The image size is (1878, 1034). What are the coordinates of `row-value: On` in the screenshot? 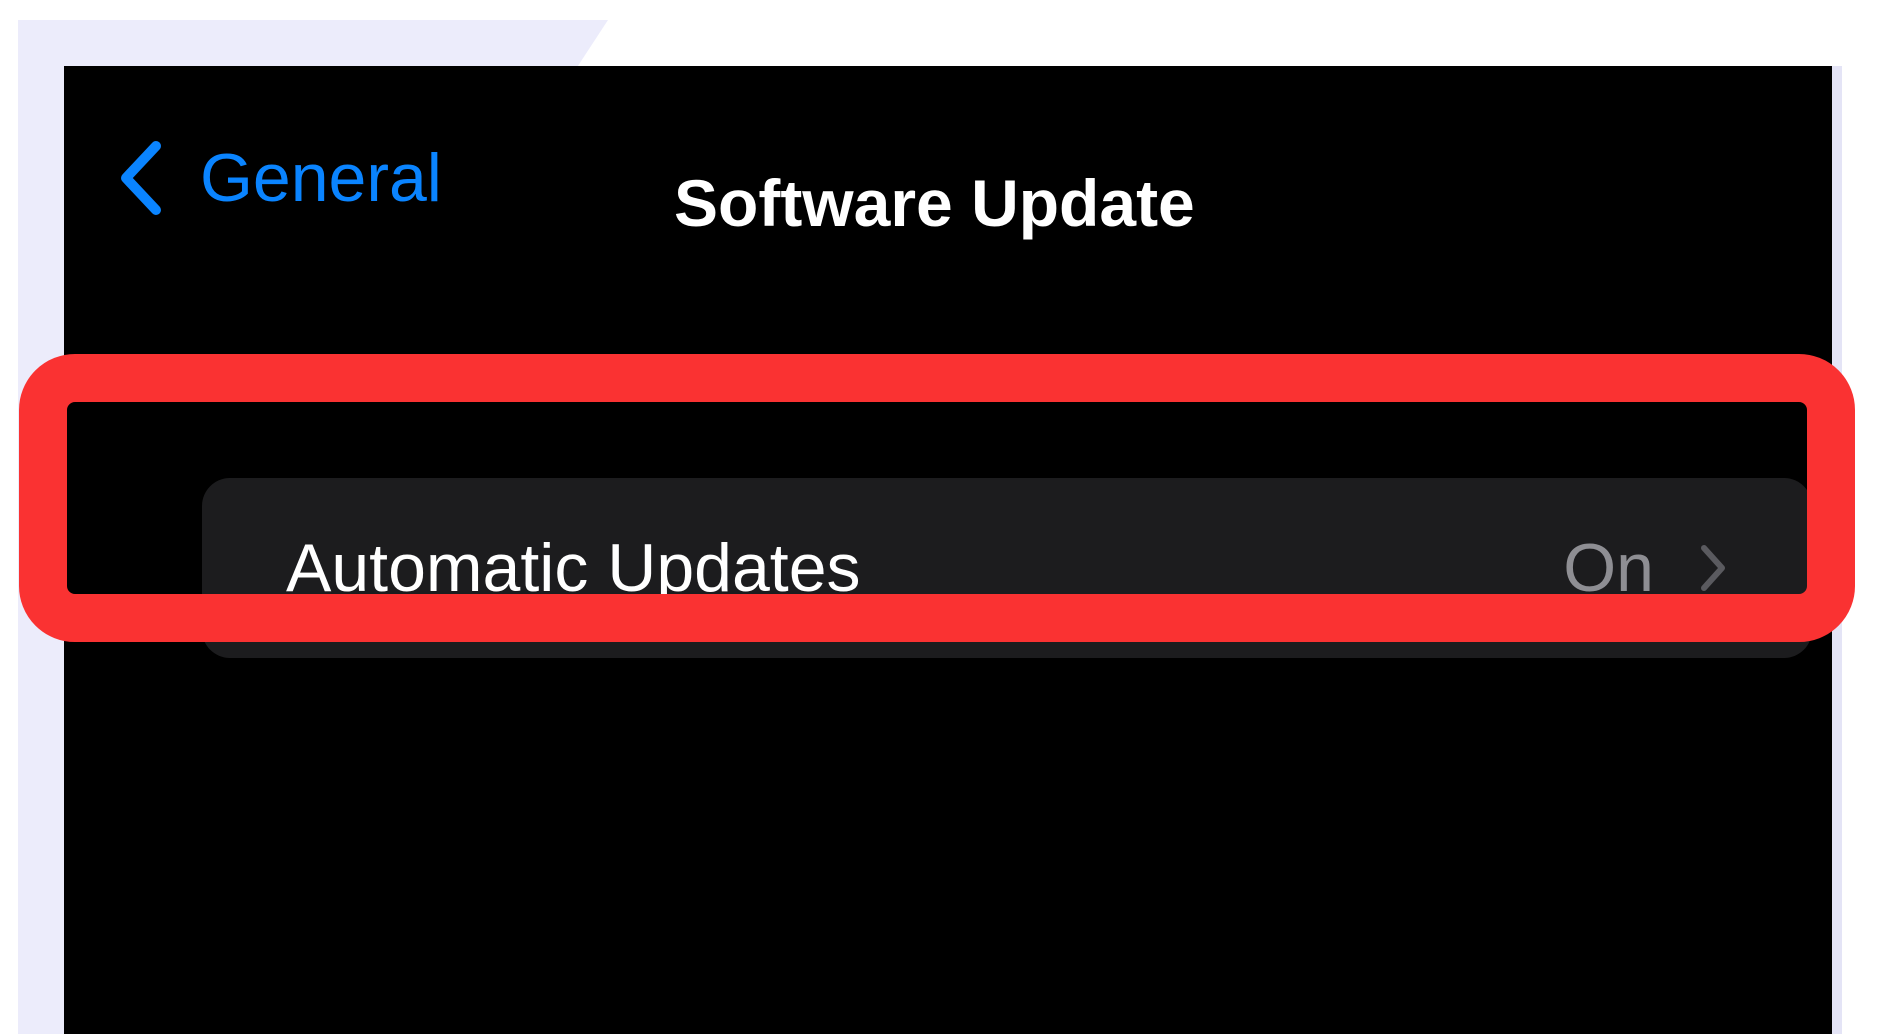 It's located at (1608, 568).